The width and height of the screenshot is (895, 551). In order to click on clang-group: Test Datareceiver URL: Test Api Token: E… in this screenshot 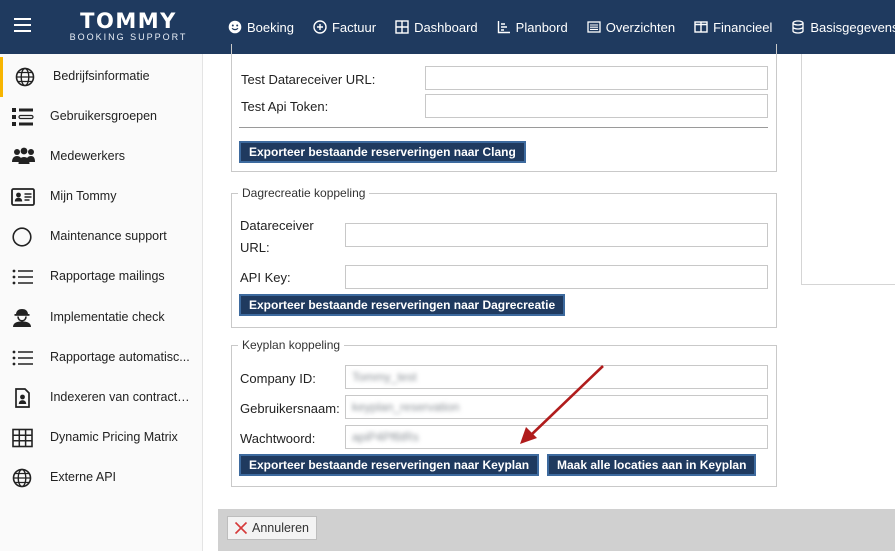, I will do `click(504, 108)`.